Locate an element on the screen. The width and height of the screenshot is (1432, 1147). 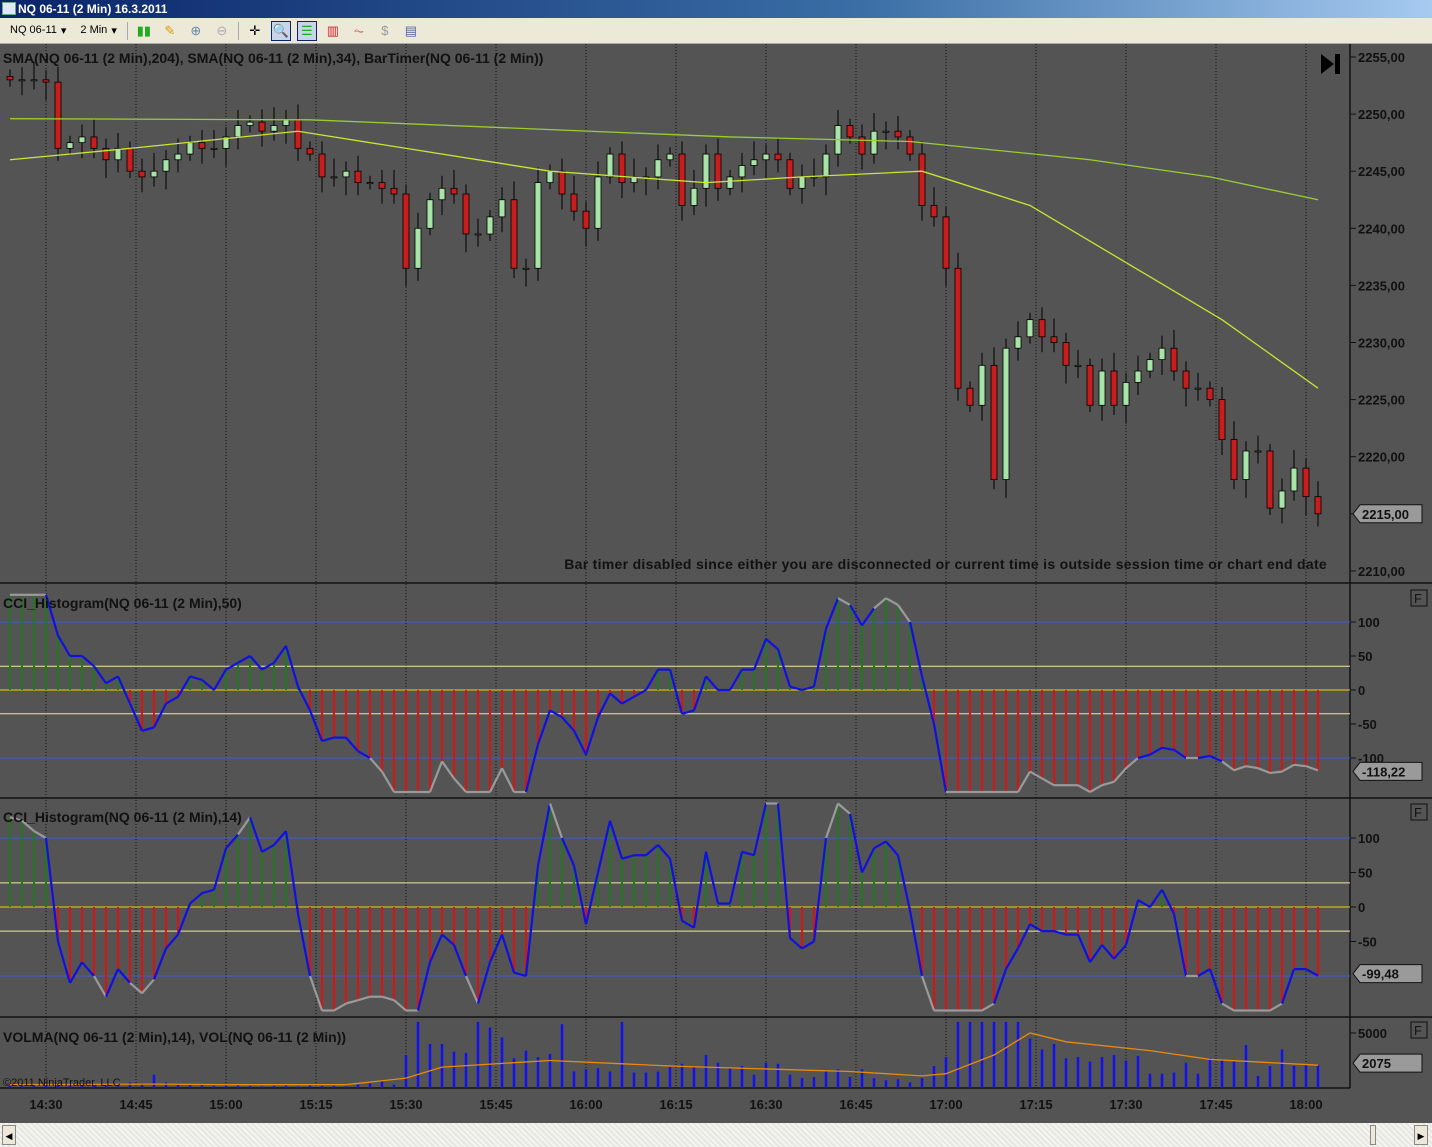
time-label: 16:15 is located at coordinates (675, 1104).